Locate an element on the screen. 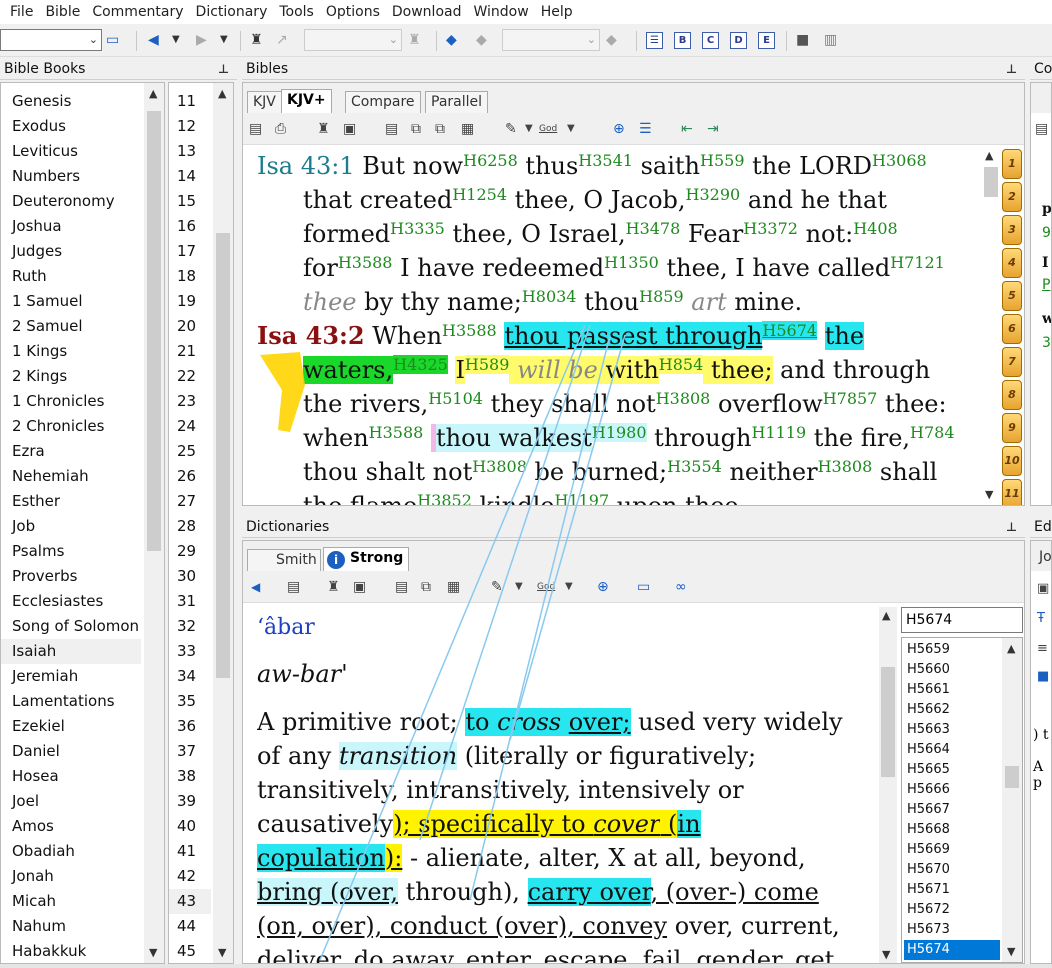  strong-key-item: H5673 is located at coordinates (952, 930).